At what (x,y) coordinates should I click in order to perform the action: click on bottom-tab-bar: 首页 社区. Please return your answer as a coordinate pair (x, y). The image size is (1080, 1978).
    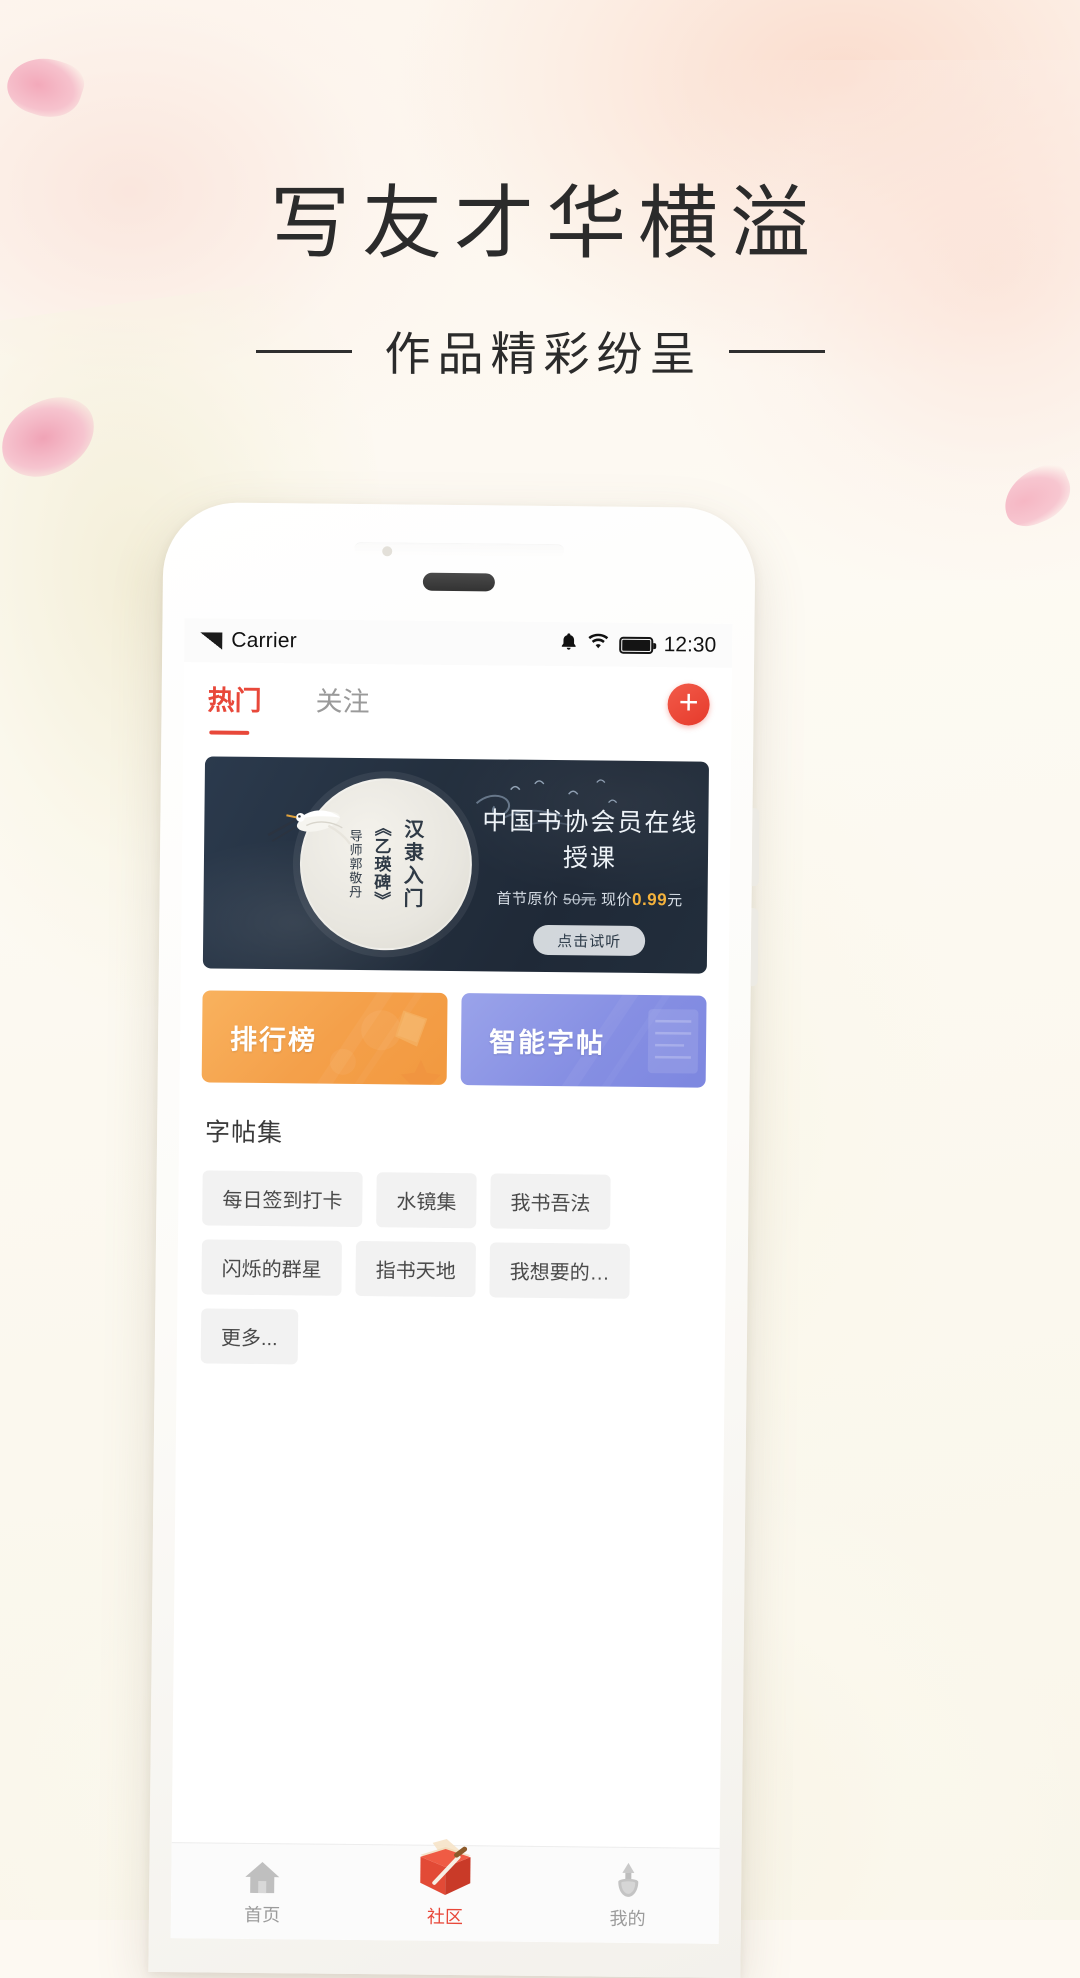
    Looking at the image, I should click on (445, 1893).